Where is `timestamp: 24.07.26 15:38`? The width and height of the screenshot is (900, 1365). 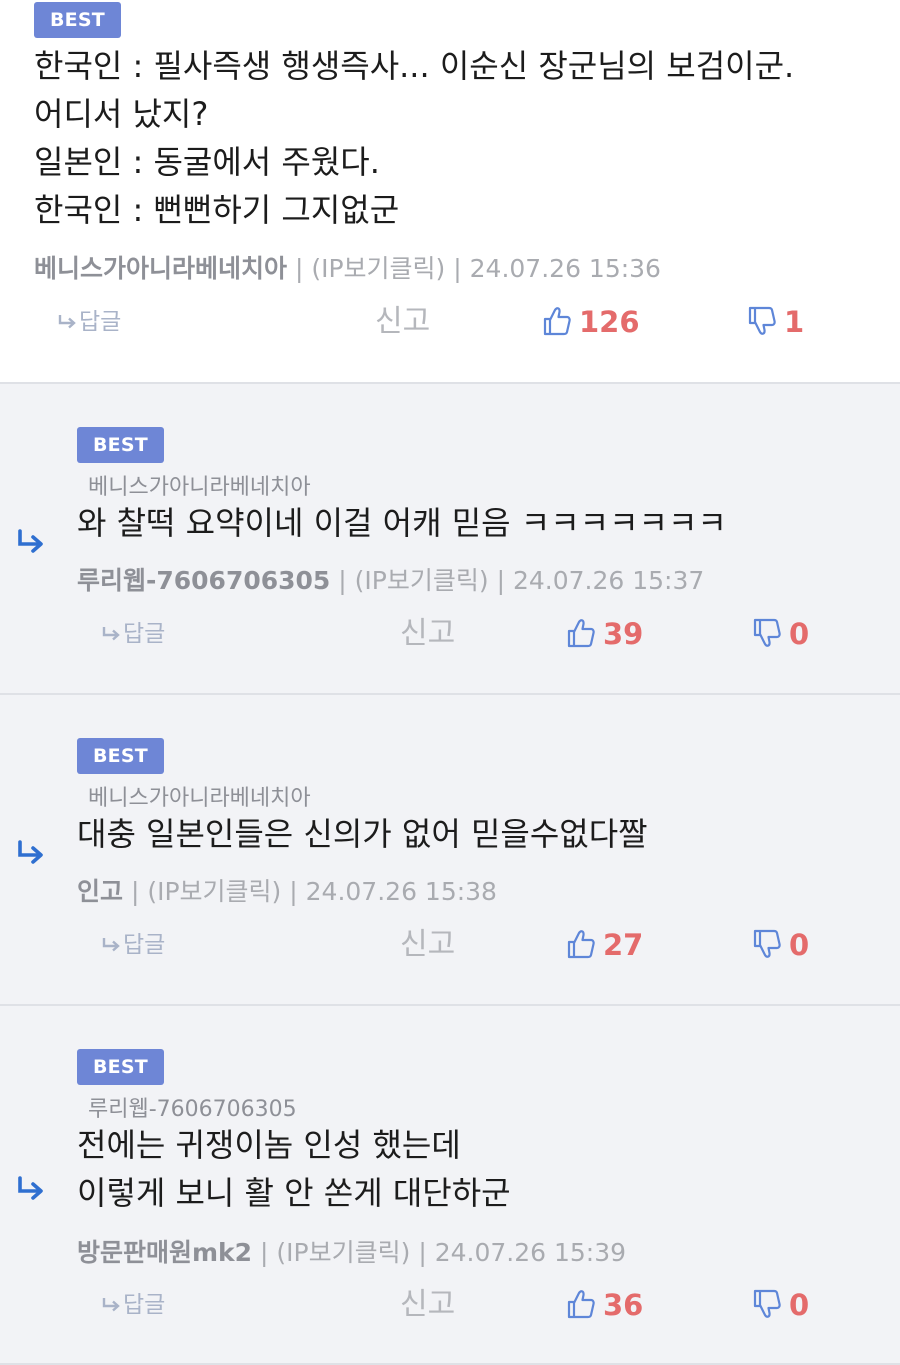
timestamp: 24.07.26 15:38 is located at coordinates (401, 891).